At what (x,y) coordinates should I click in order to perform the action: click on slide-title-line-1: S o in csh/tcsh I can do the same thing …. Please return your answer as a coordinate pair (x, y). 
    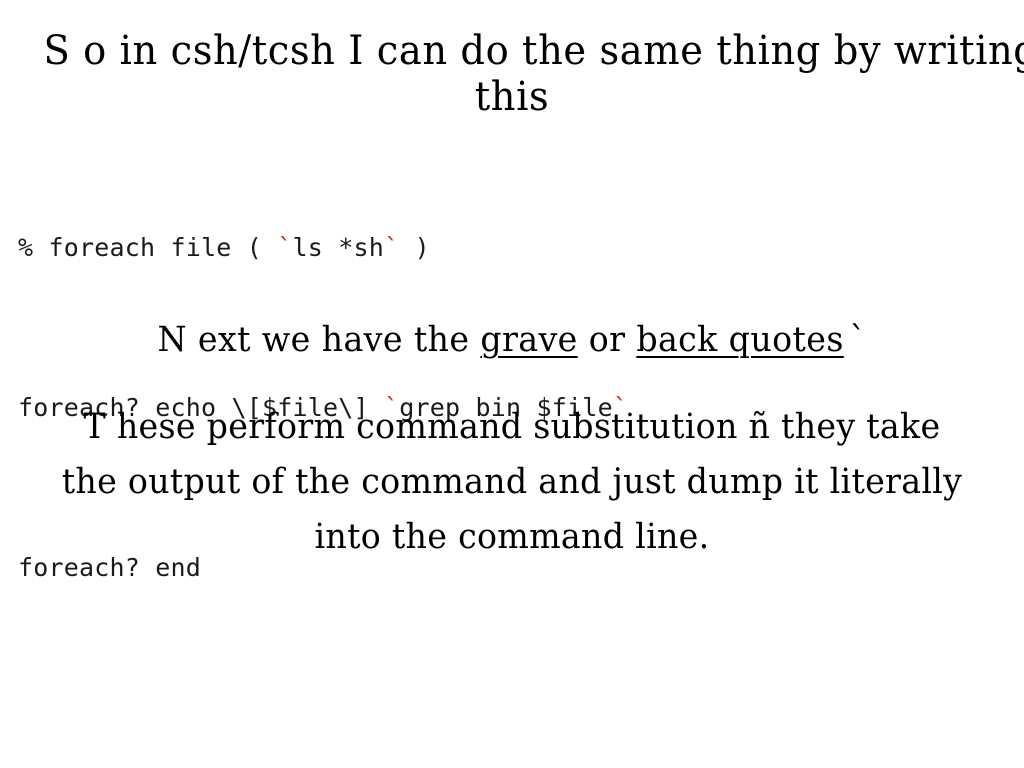
    Looking at the image, I should click on (533, 51).